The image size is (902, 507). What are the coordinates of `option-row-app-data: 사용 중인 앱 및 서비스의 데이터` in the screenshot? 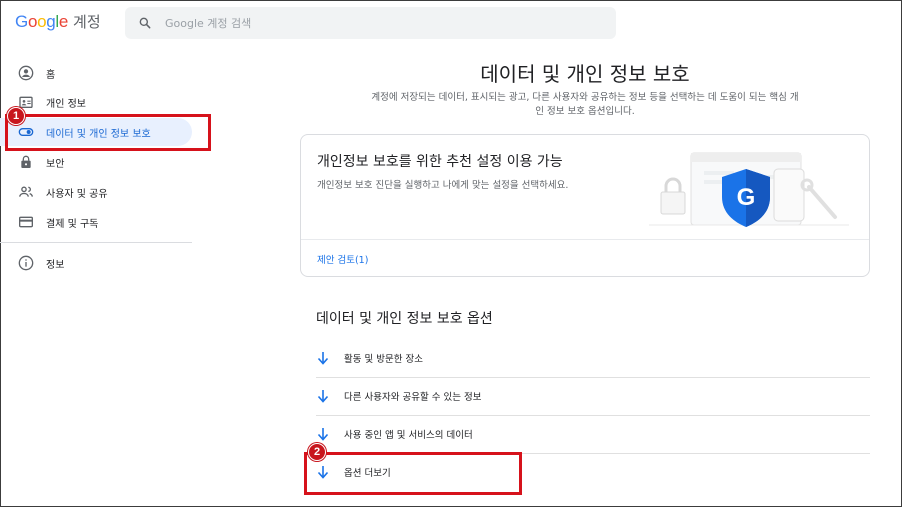 It's located at (593, 434).